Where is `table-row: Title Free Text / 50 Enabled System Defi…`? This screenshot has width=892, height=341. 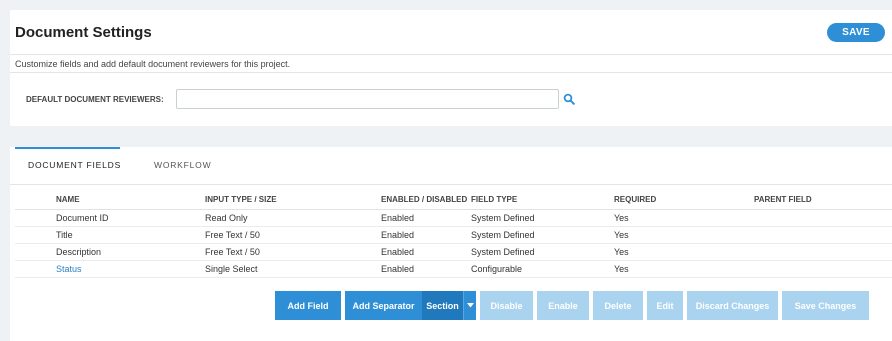
table-row: Title Free Text / 50 Enabled System Defi… is located at coordinates (453, 235).